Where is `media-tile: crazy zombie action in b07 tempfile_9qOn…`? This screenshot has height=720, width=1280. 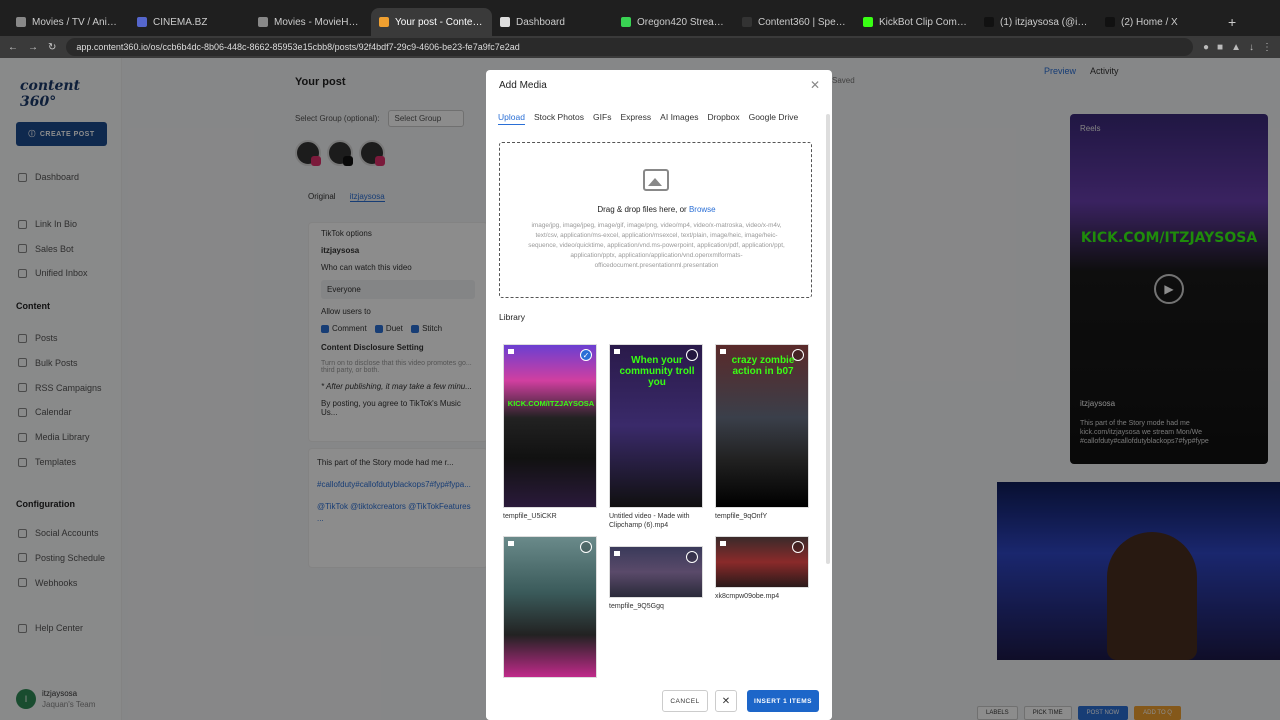
media-tile: crazy zombie action in b07 tempfile_9qOn… is located at coordinates (762, 432).